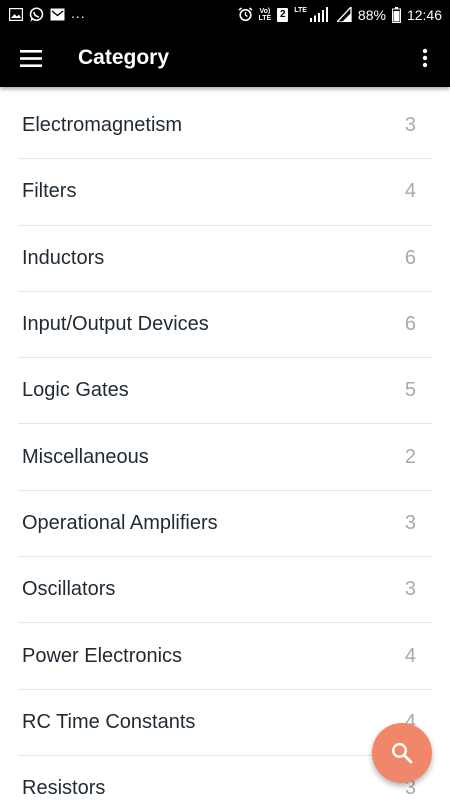  I want to click on more-vert-icon, so click(425, 58).